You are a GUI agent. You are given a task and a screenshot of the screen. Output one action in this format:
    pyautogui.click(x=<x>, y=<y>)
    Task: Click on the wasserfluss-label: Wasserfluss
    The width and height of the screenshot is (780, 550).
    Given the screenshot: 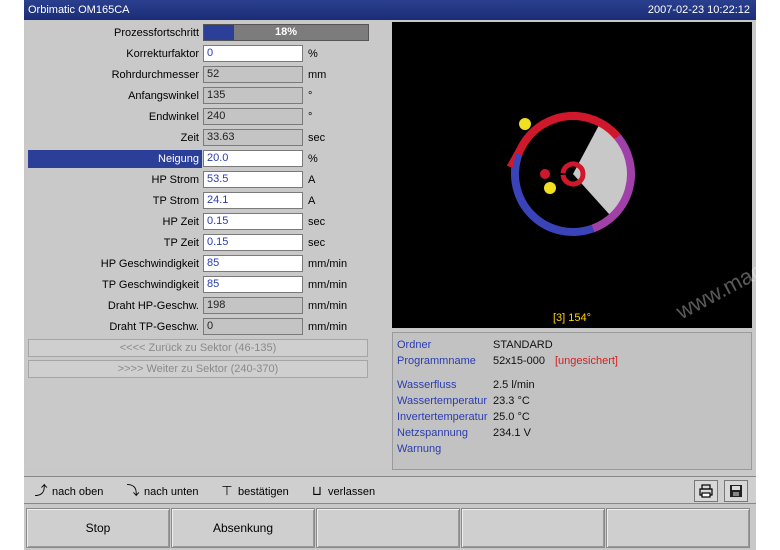 What is the action you would take?
    pyautogui.click(x=427, y=385)
    